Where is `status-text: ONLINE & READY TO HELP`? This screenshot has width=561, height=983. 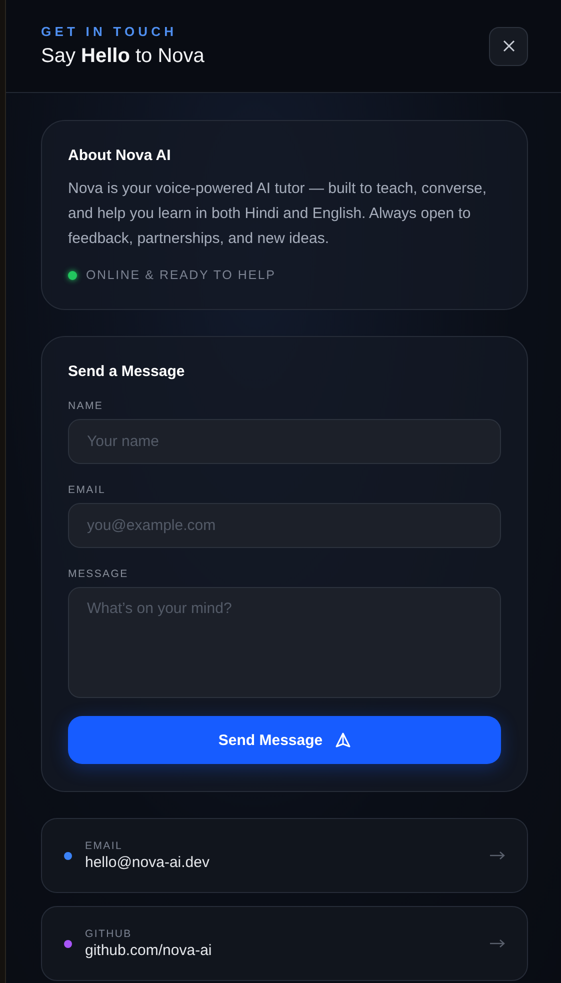
status-text: ONLINE & READY TO HELP is located at coordinates (181, 275).